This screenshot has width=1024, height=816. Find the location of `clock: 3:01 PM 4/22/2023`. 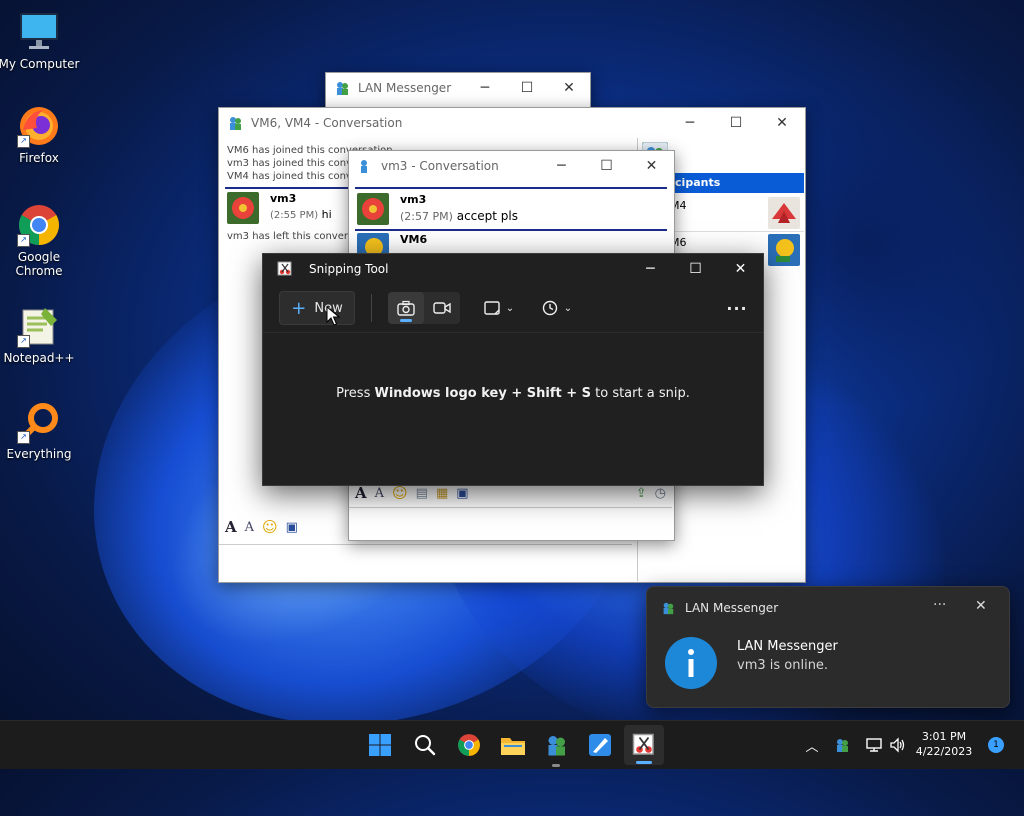

clock: 3:01 PM 4/22/2023 is located at coordinates (944, 744).